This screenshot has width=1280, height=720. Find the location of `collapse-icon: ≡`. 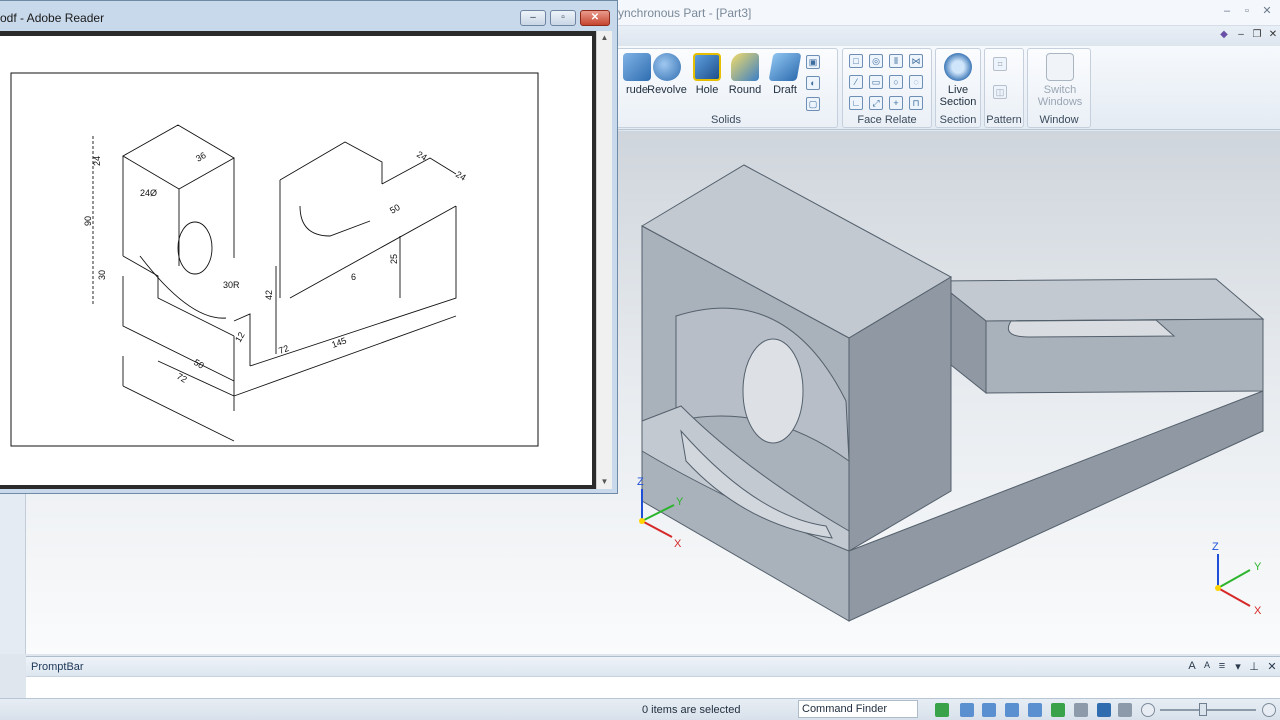

collapse-icon: ≡ is located at coordinates (1222, 666).